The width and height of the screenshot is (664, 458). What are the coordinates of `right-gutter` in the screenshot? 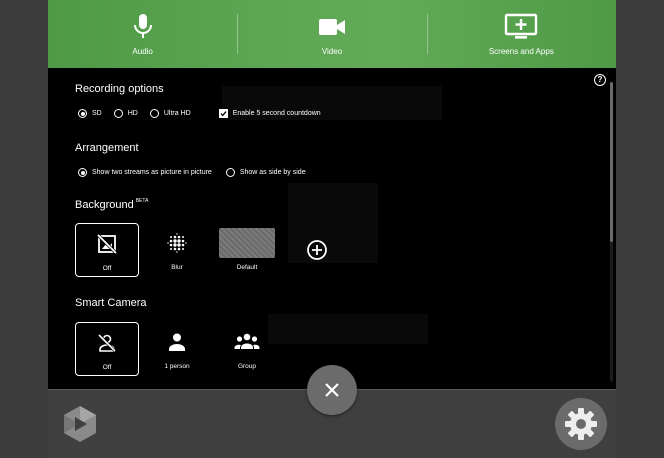 It's located at (640, 229).